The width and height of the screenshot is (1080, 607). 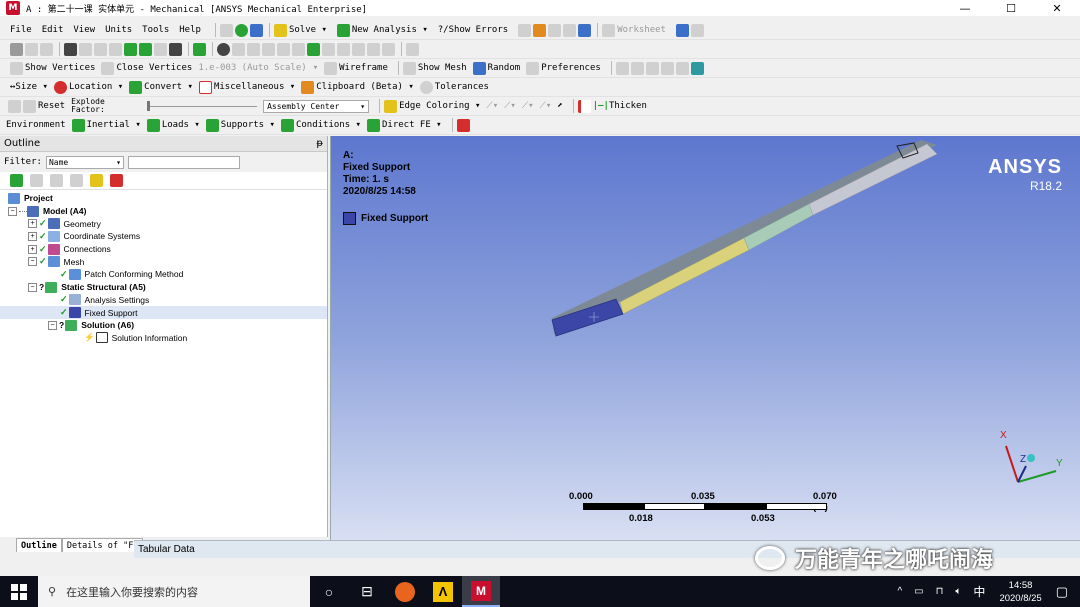 What do you see at coordinates (697, 68) in the screenshot?
I see `cube-icon` at bounding box center [697, 68].